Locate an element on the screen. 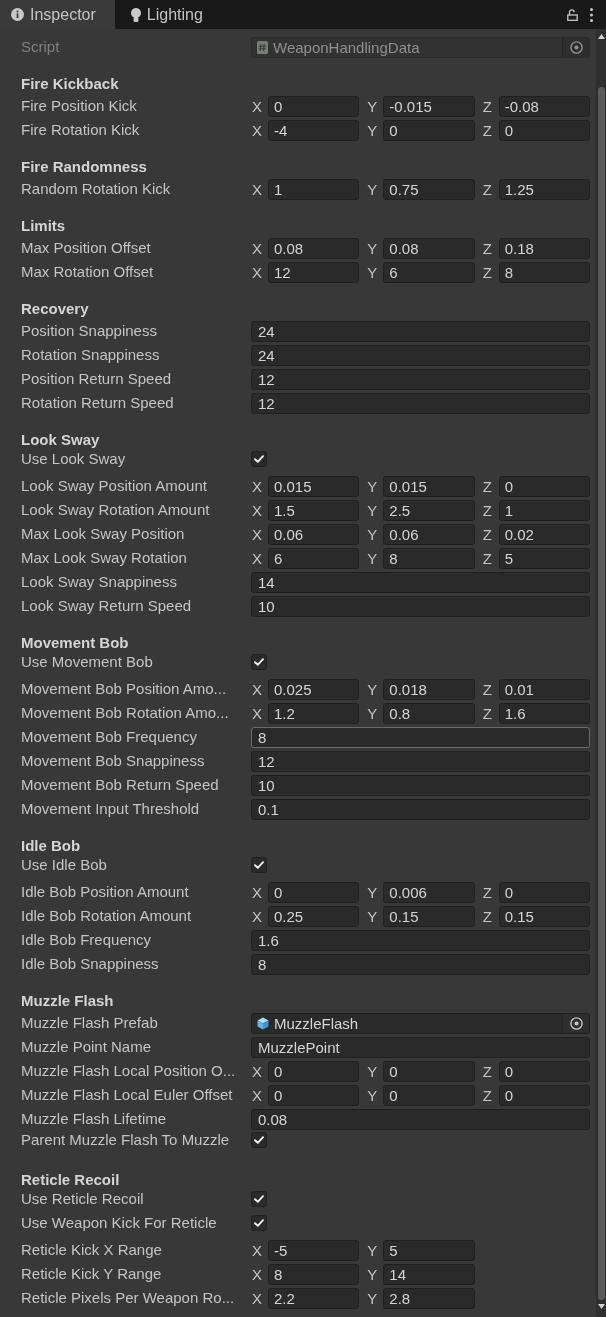 This screenshot has width=606, height=1317. text-field: MuzzlePoint is located at coordinates (420, 1047).